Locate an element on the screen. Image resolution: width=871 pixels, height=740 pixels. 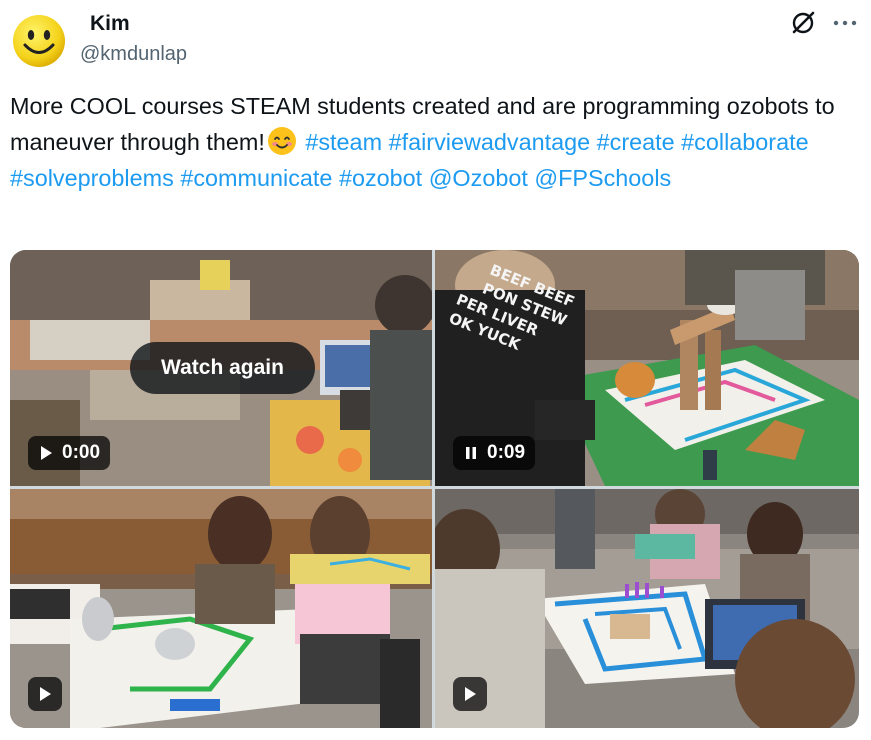
tweet-header: Kim @kmdunlap is located at coordinates (435, 40).